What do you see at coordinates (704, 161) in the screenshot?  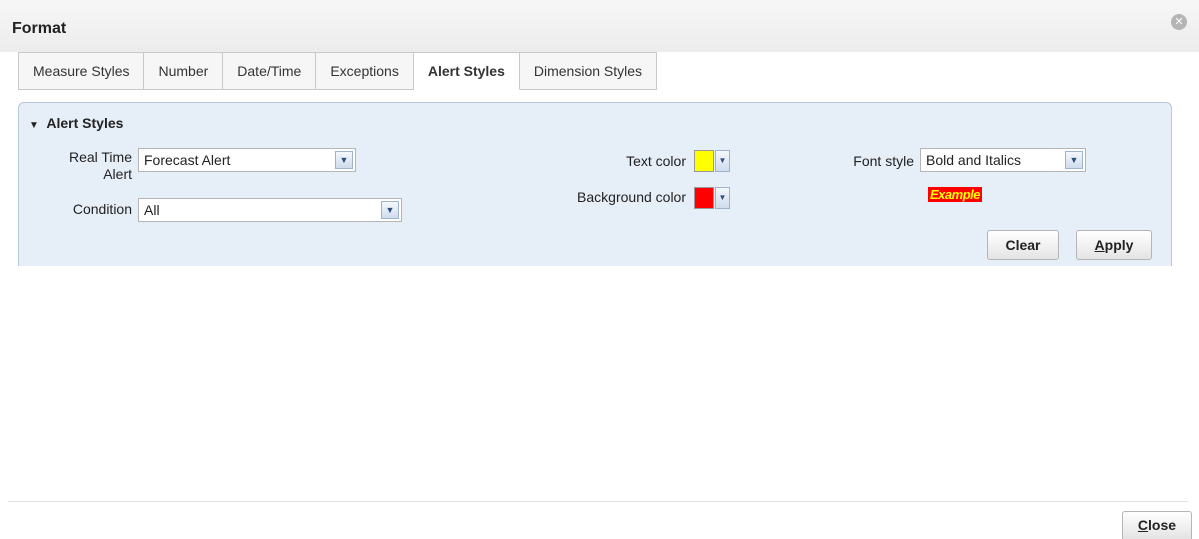 I see `text-color-swatch` at bounding box center [704, 161].